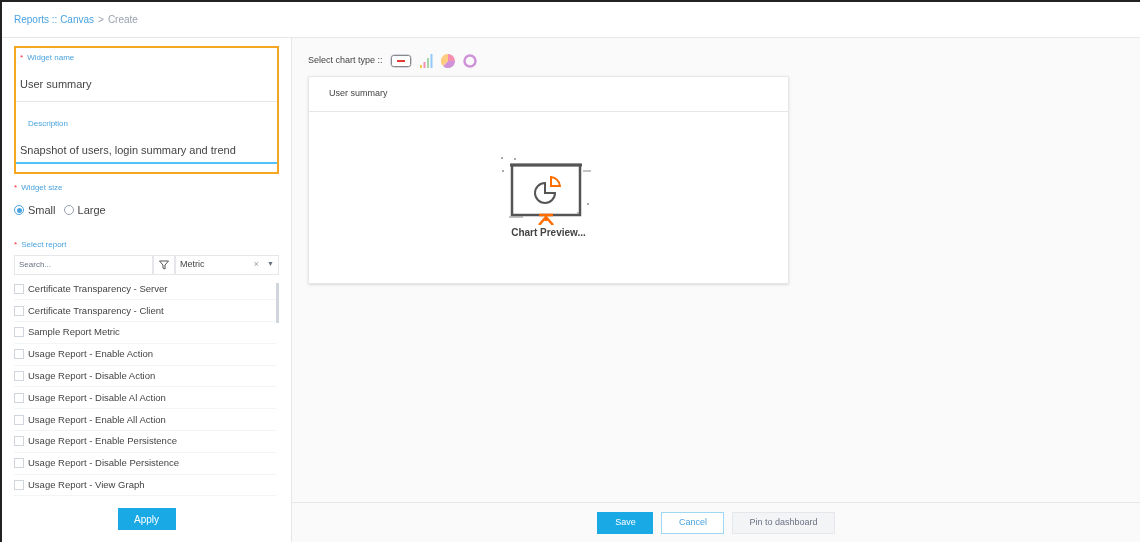 The height and width of the screenshot is (542, 1140). I want to click on report-list-item: Certificate Transparency - Server, so click(145, 289).